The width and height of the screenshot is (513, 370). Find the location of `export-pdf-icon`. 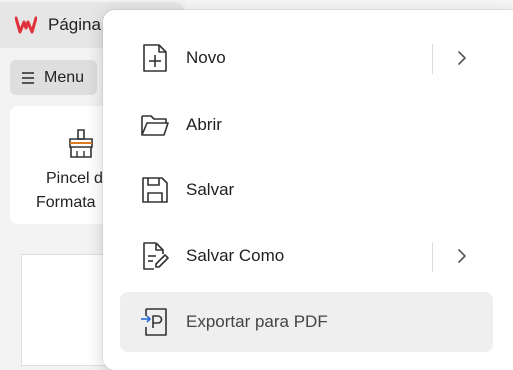

export-pdf-icon is located at coordinates (154, 322).